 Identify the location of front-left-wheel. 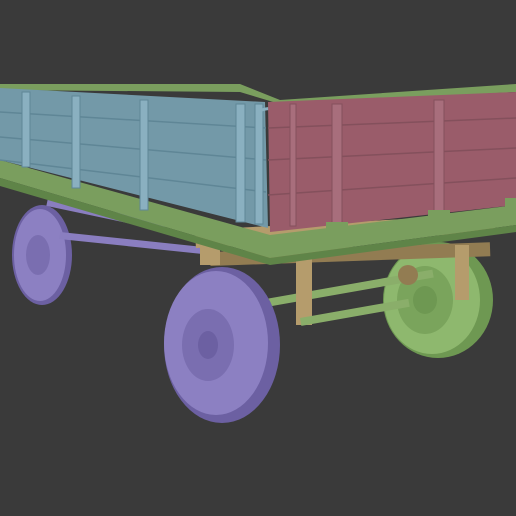
(42, 255).